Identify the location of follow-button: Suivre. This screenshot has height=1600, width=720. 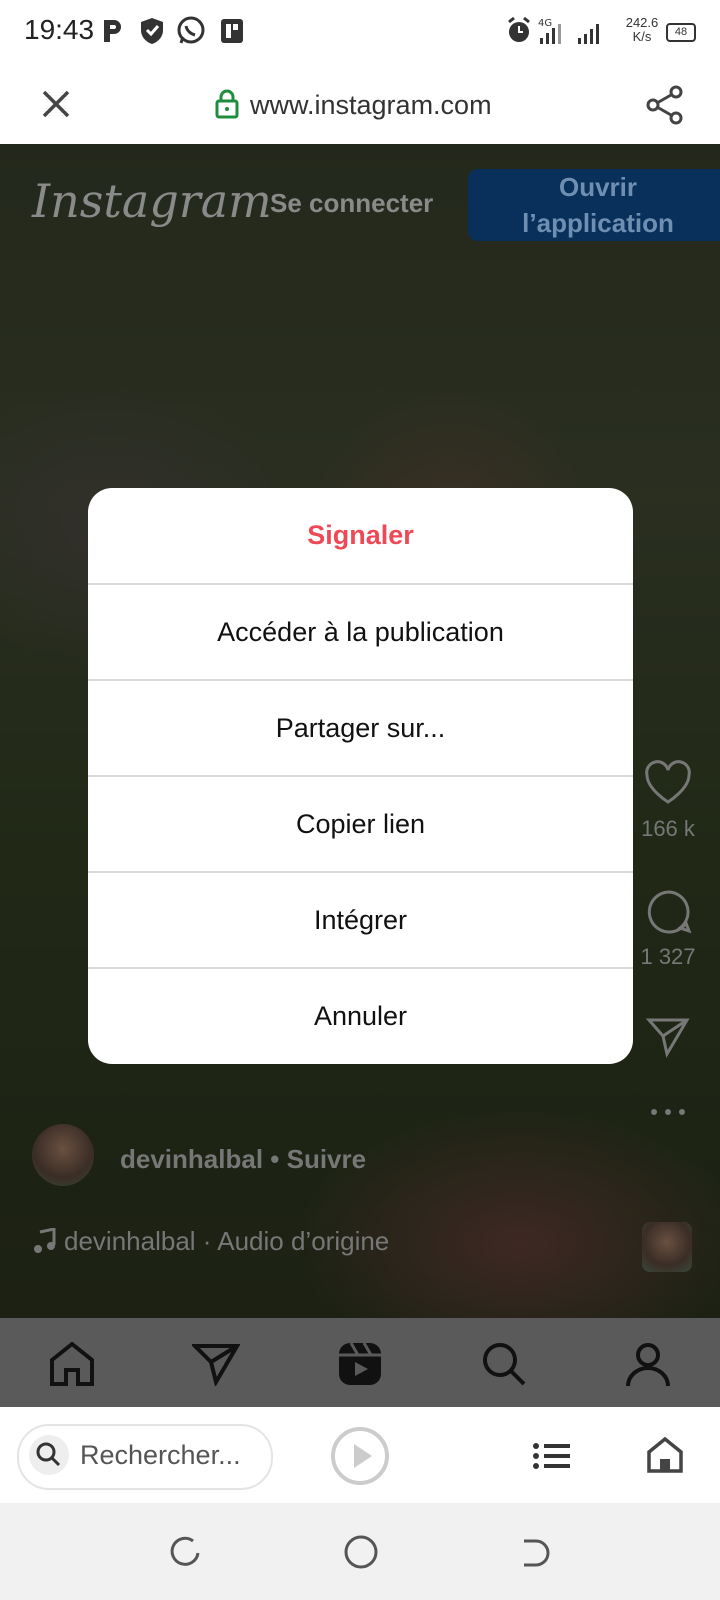
(327, 1159).